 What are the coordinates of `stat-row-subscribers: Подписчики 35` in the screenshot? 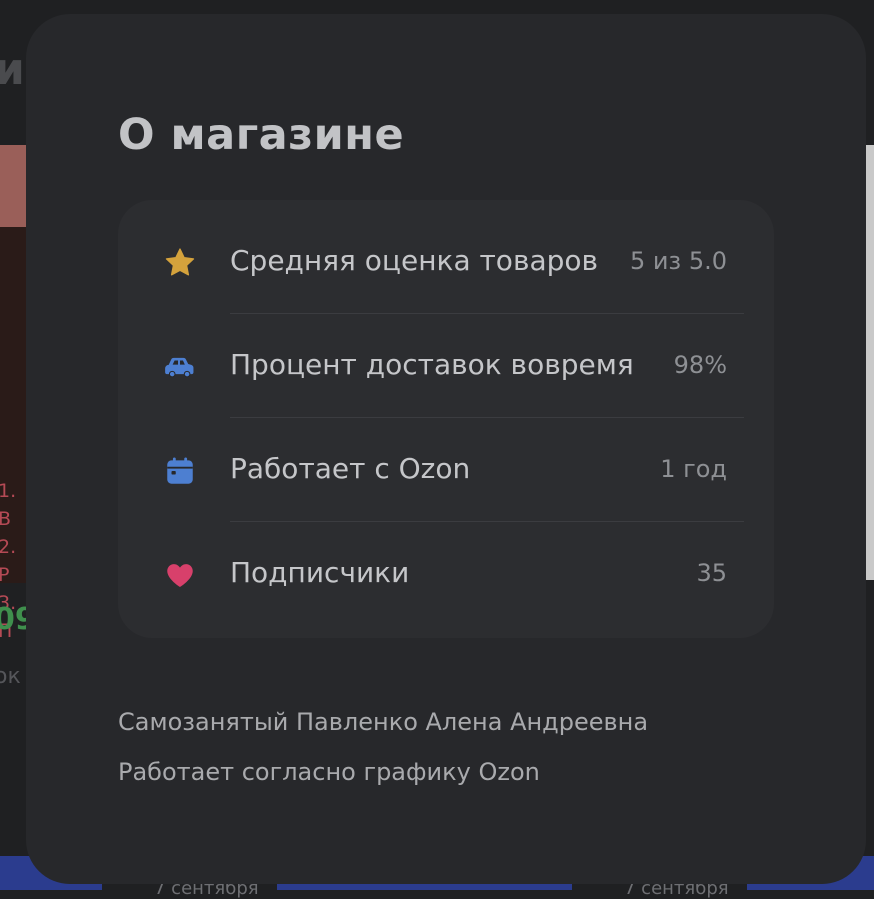 It's located at (446, 574).